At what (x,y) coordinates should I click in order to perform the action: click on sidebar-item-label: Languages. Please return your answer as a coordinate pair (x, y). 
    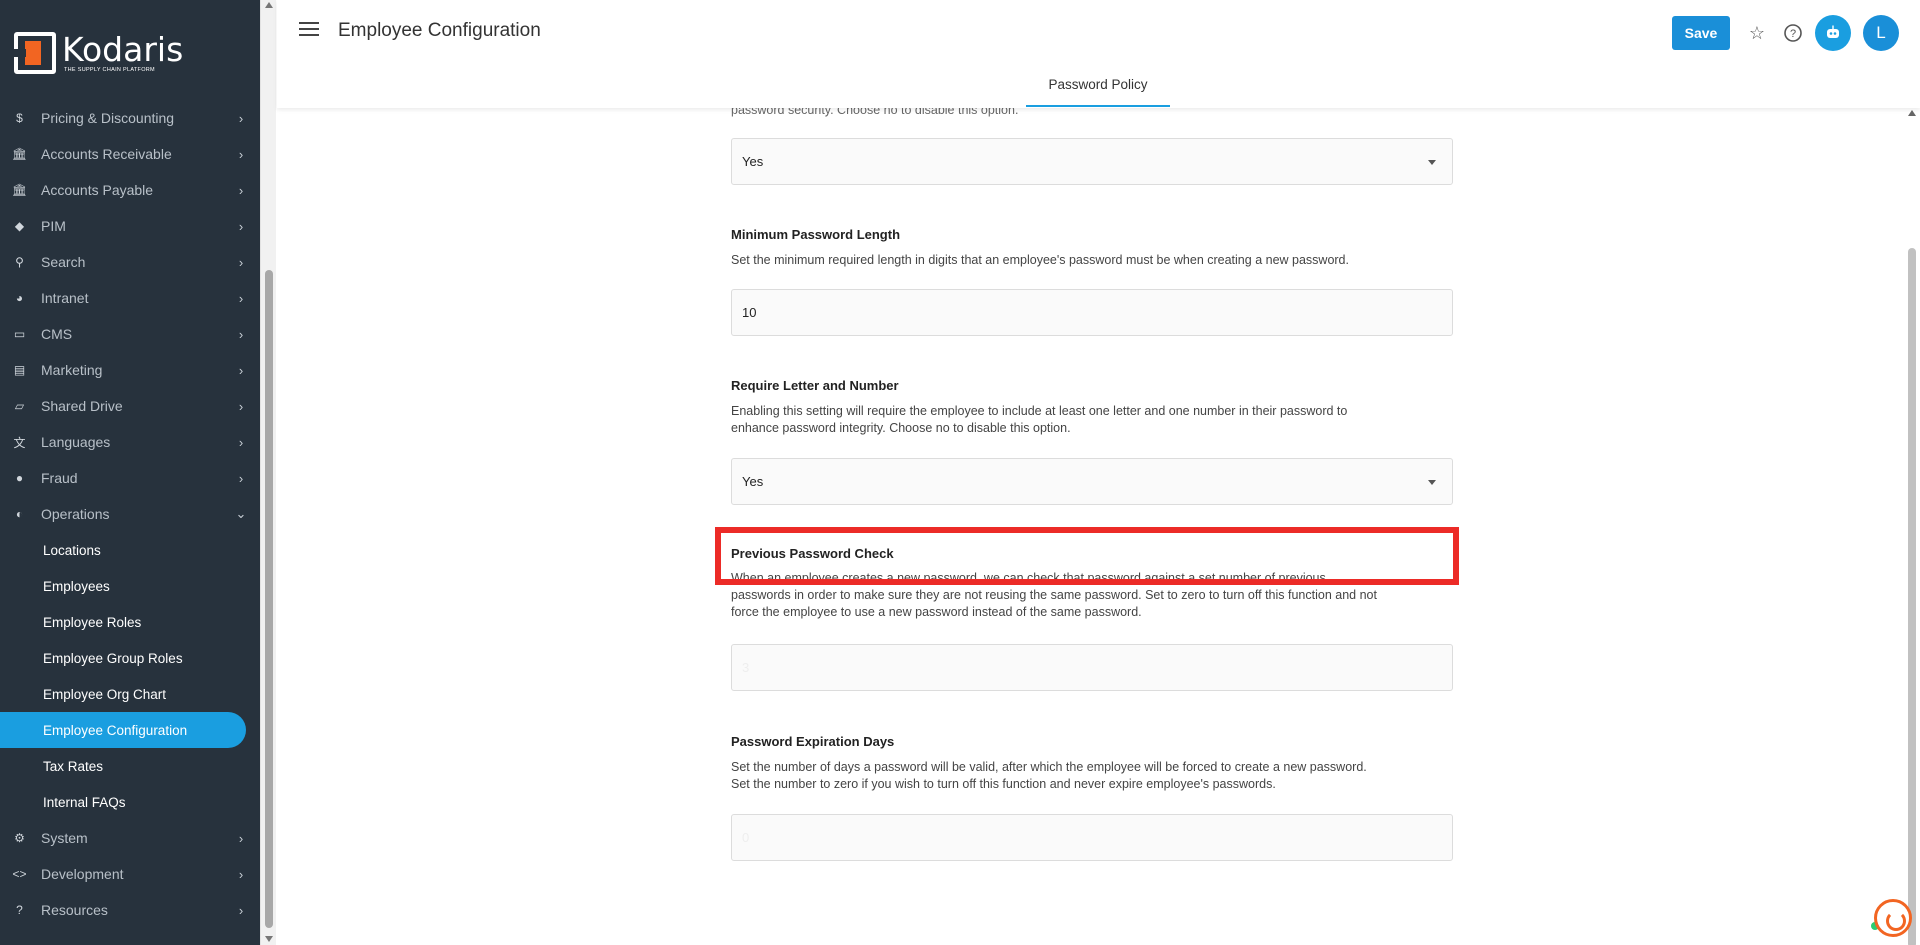
    Looking at the image, I should click on (76, 442).